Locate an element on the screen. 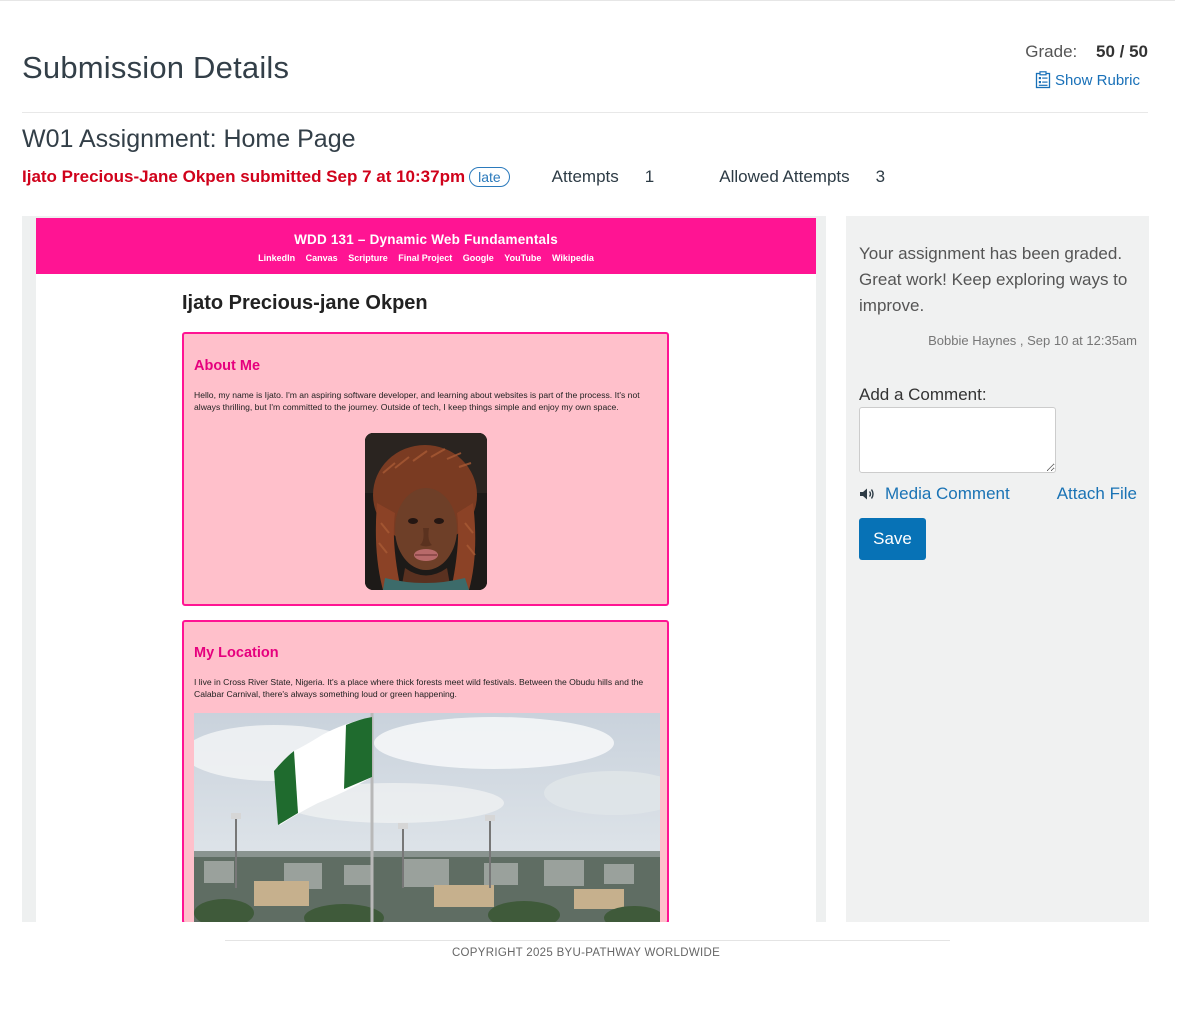  save-button: Save is located at coordinates (892, 539).